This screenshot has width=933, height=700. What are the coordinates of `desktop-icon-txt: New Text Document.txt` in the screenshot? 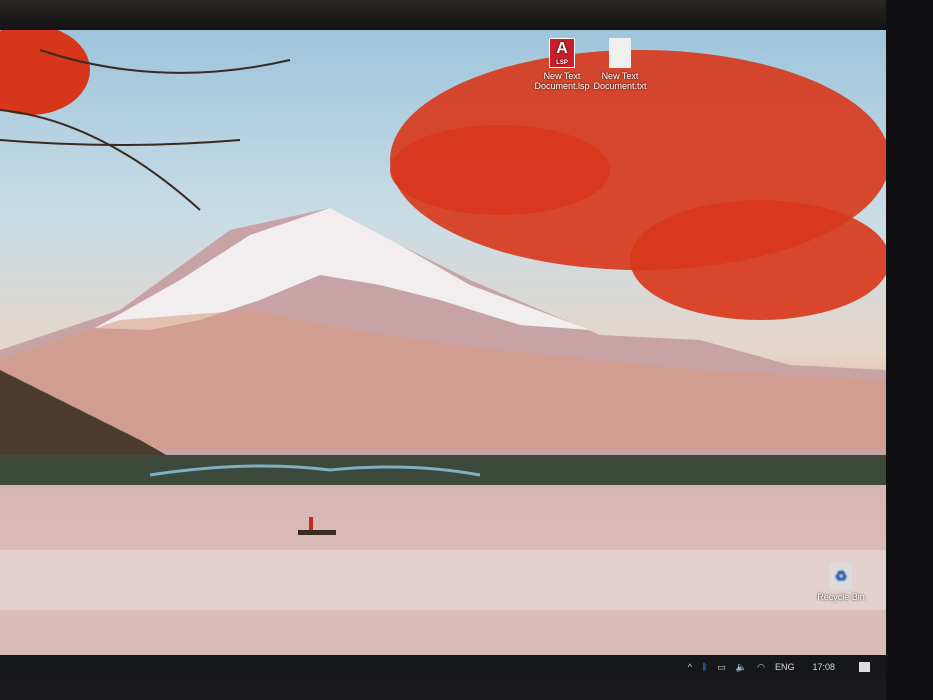 It's located at (620, 64).